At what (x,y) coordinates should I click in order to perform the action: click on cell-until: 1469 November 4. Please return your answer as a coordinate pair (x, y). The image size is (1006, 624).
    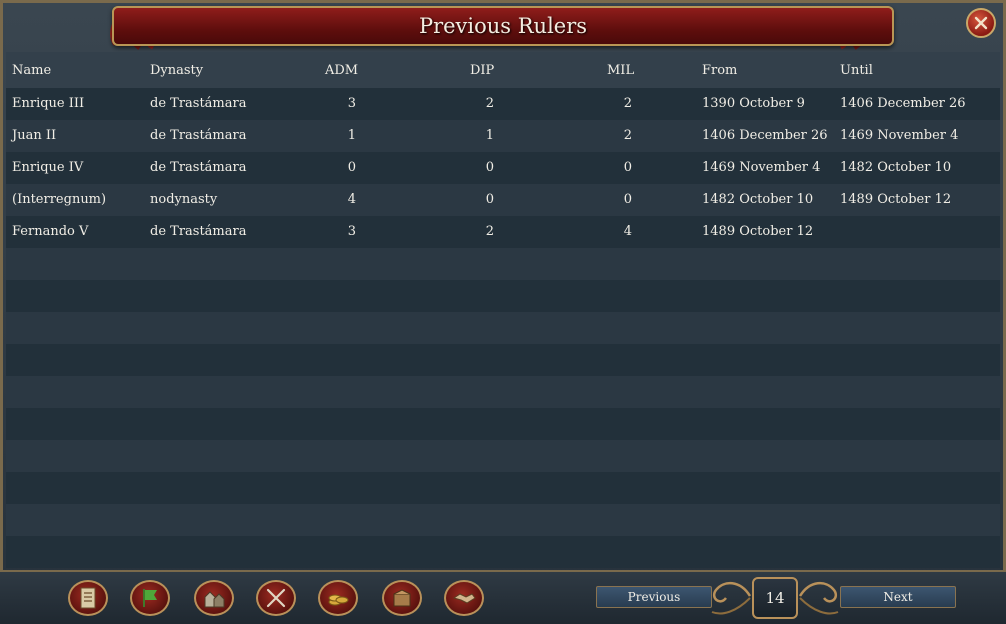
    Looking at the image, I should click on (899, 135).